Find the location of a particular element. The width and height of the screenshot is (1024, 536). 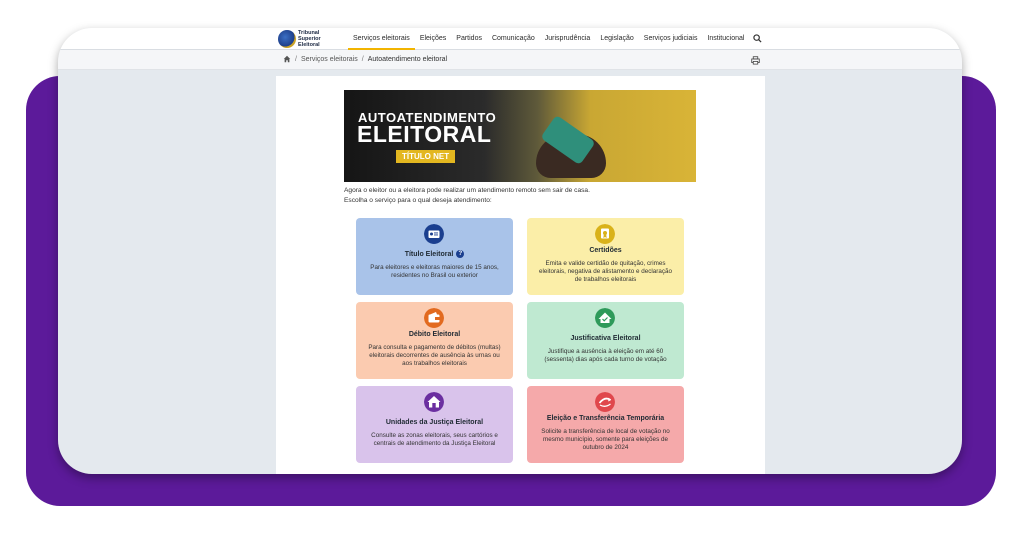

nav-eleicoes: Eleições is located at coordinates (433, 39).